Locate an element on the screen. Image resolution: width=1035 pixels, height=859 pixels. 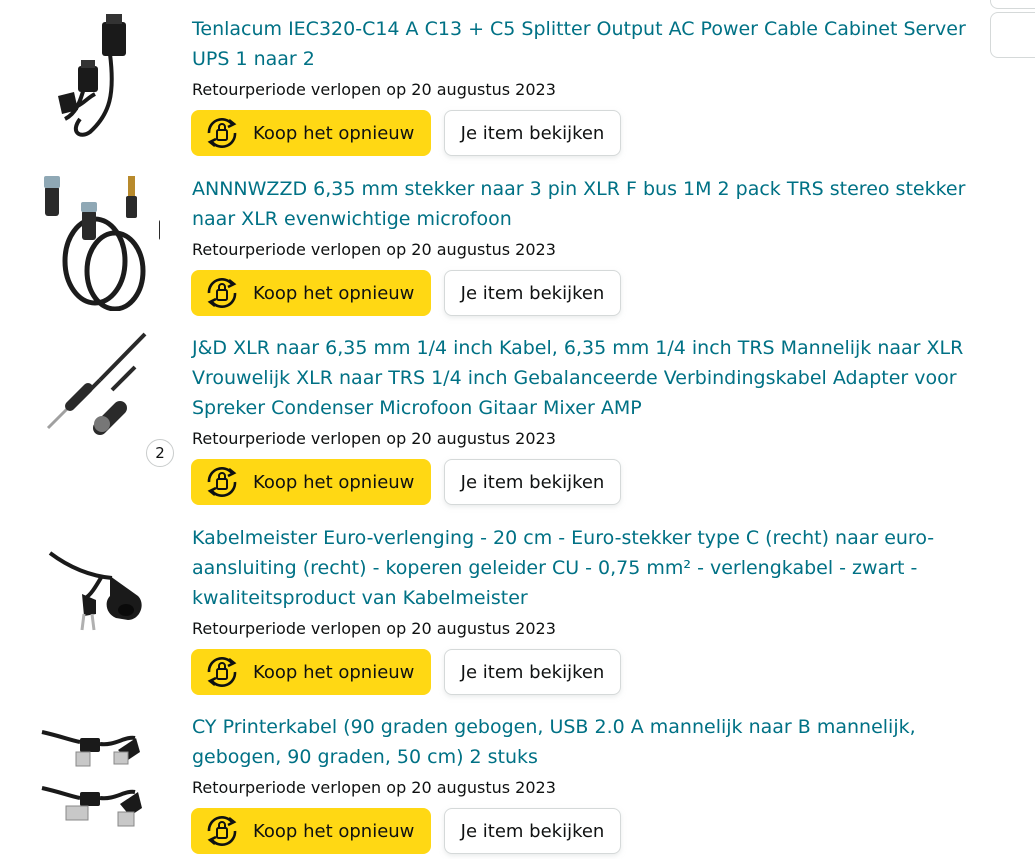
xlr-trs-cable-icon is located at coordinates (96, 383).